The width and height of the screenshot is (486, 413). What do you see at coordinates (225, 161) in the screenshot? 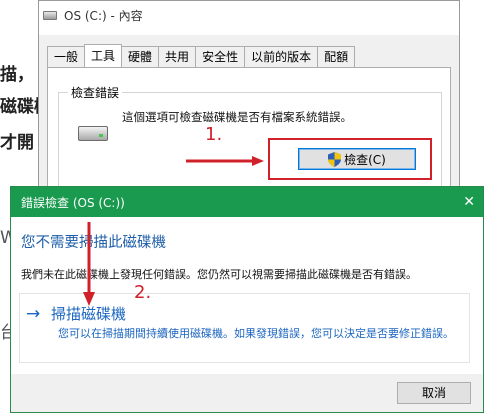
I see `right-arrow-icon` at bounding box center [225, 161].